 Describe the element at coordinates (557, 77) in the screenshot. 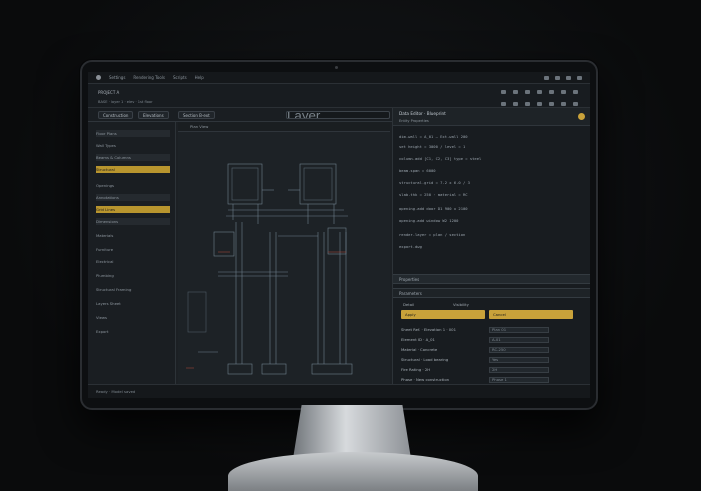

I see `battery-icon` at that location.